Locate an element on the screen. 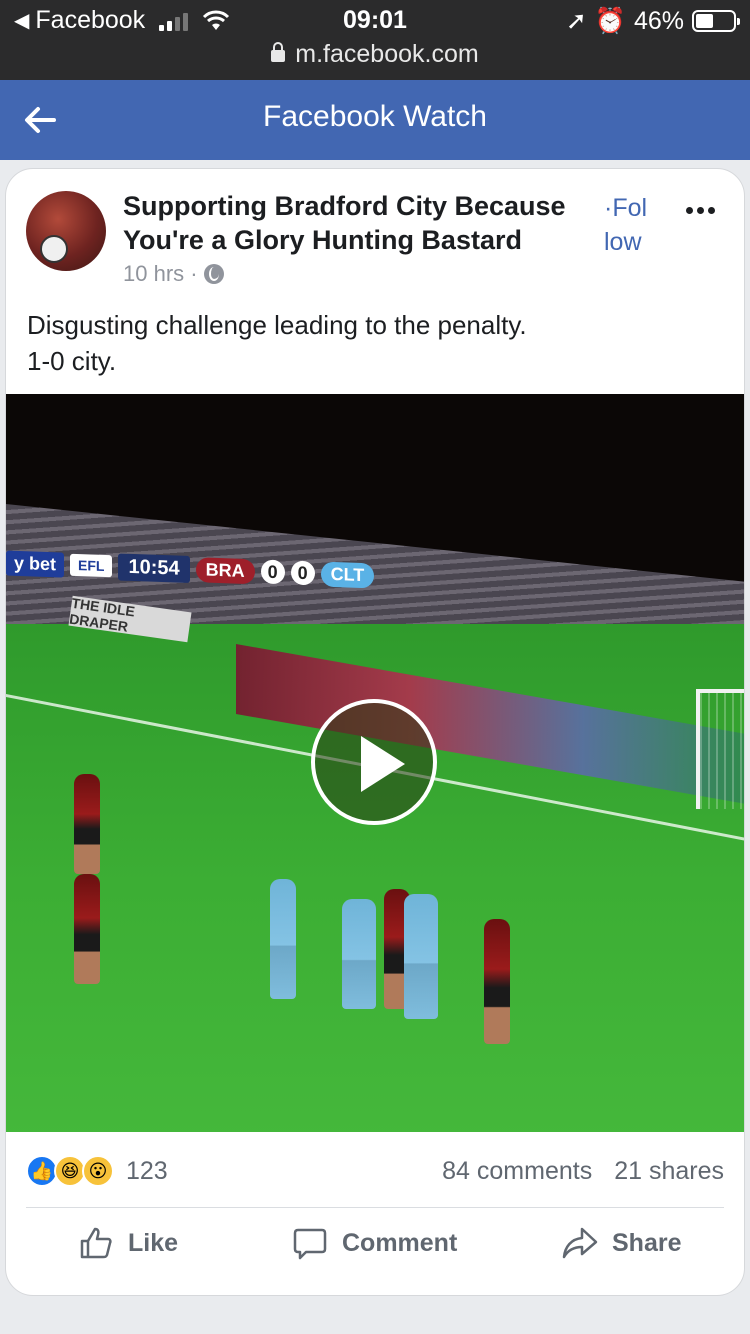 This screenshot has width=750, height=1334. reaction-count: 123 is located at coordinates (147, 1170).